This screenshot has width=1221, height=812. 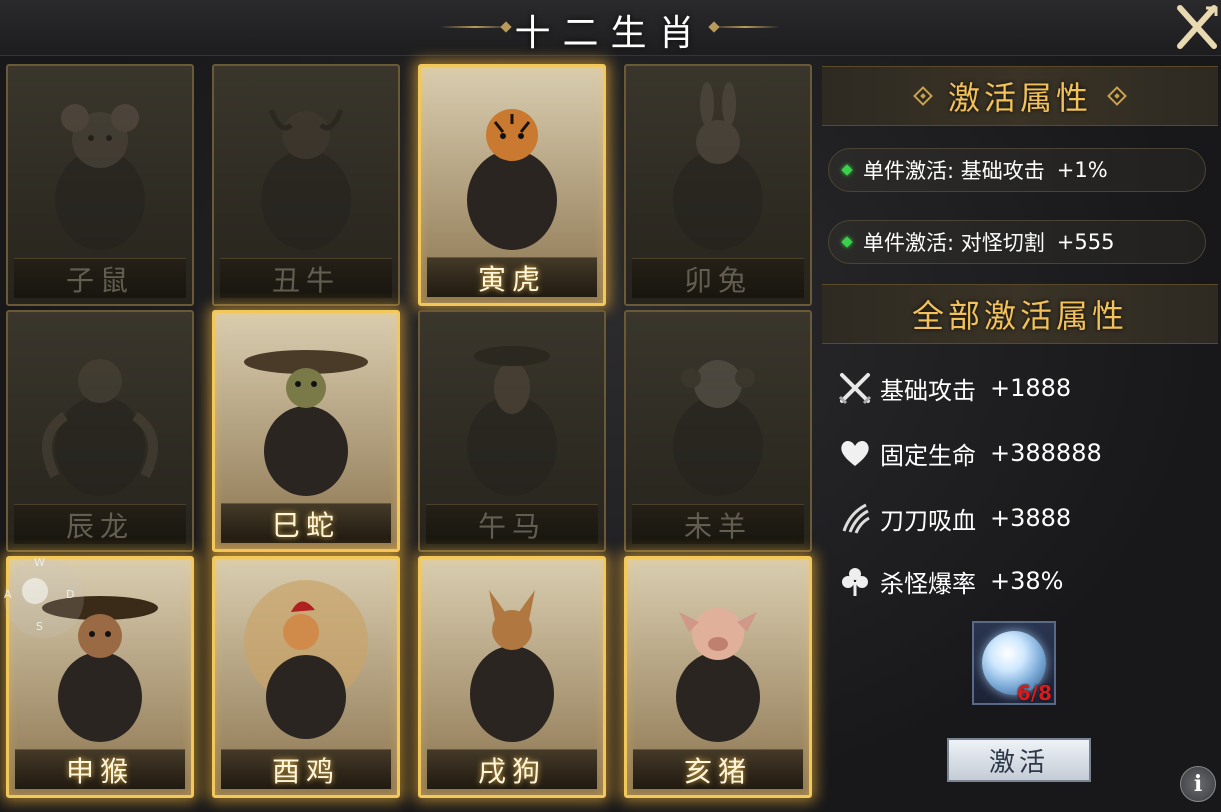 I want to click on zodiac-card-horse: 午马, so click(x=512, y=431).